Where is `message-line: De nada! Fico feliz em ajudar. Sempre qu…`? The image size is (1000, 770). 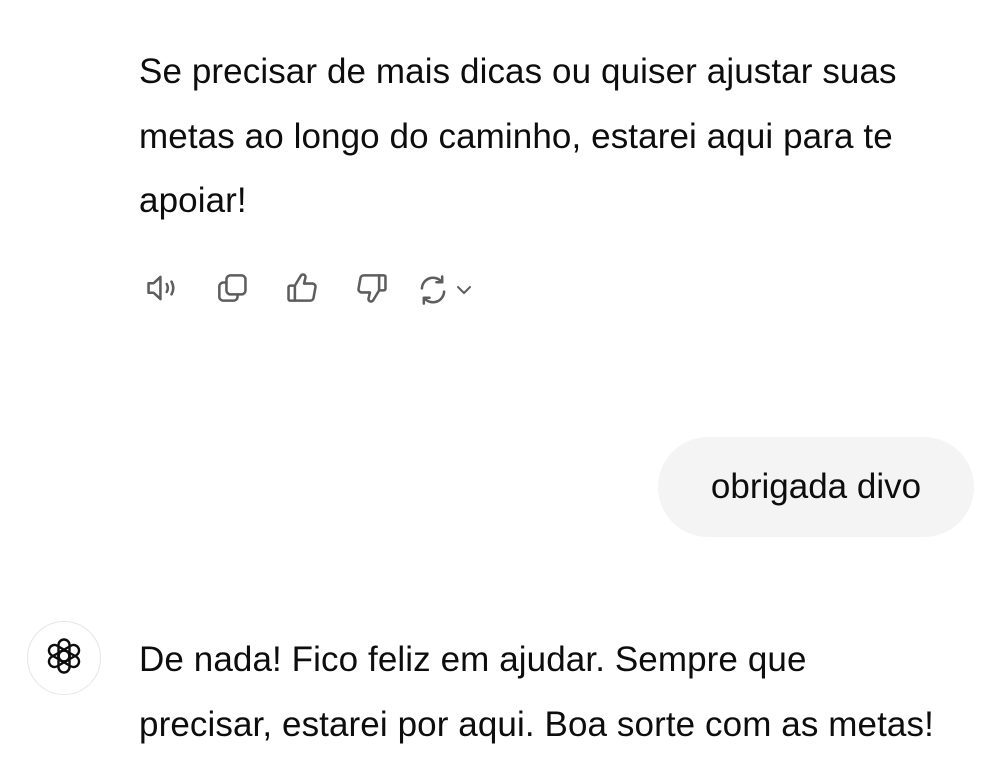 message-line: De nada! Fico feliz em ajudar. Sempre qu… is located at coordinates (473, 659).